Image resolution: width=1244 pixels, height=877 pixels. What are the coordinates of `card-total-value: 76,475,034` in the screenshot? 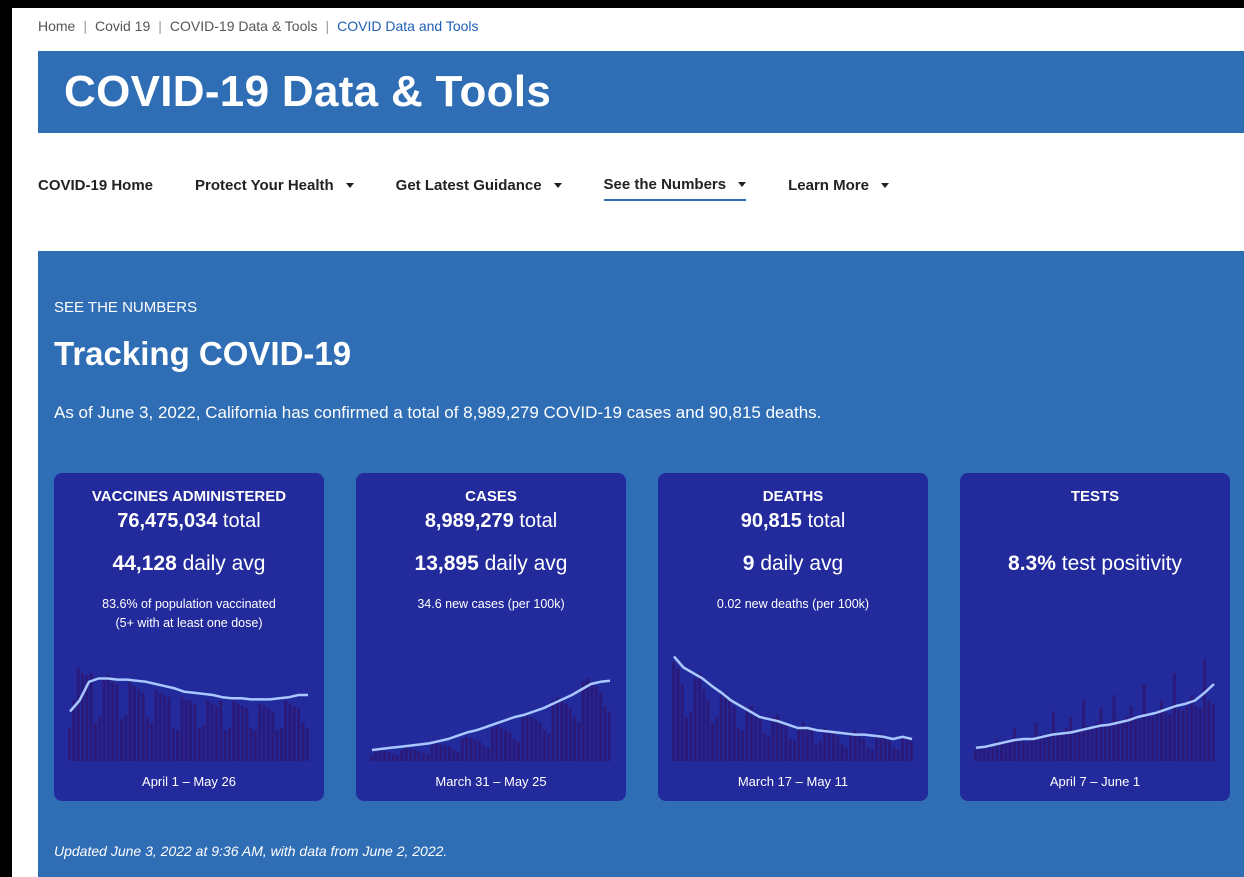 It's located at (167, 521).